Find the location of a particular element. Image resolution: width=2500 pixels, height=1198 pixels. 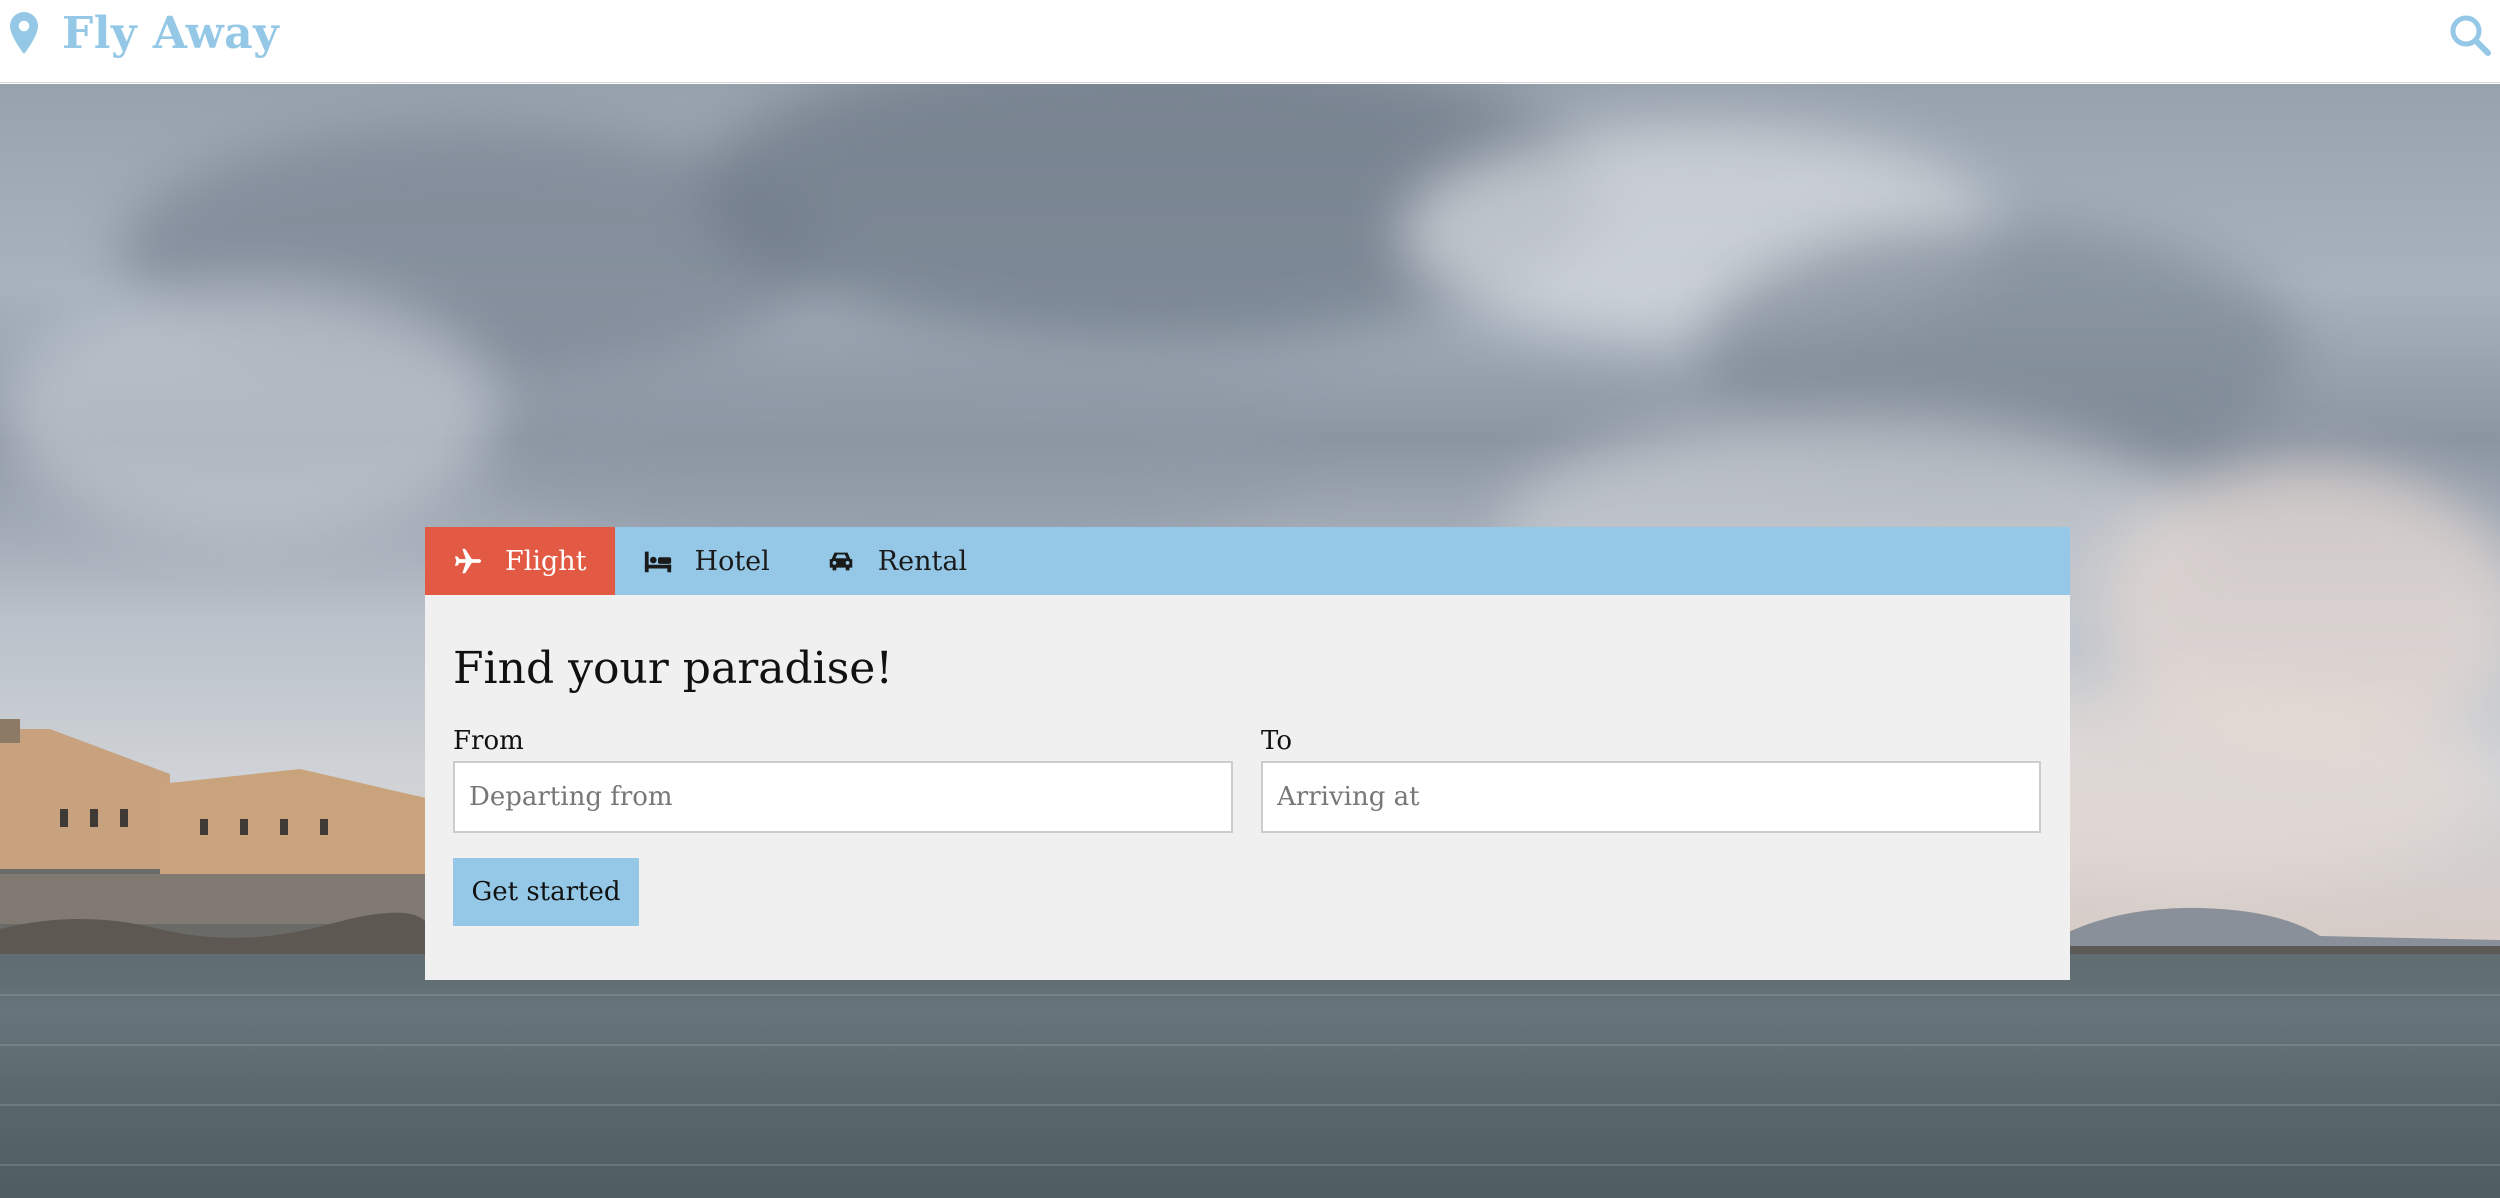

form-title: Find your paradise! is located at coordinates (673, 668).